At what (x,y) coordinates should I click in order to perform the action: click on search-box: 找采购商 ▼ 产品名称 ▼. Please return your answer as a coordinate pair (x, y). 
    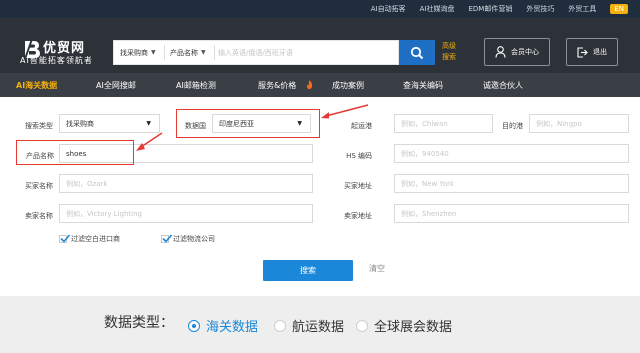
    Looking at the image, I should click on (256, 52).